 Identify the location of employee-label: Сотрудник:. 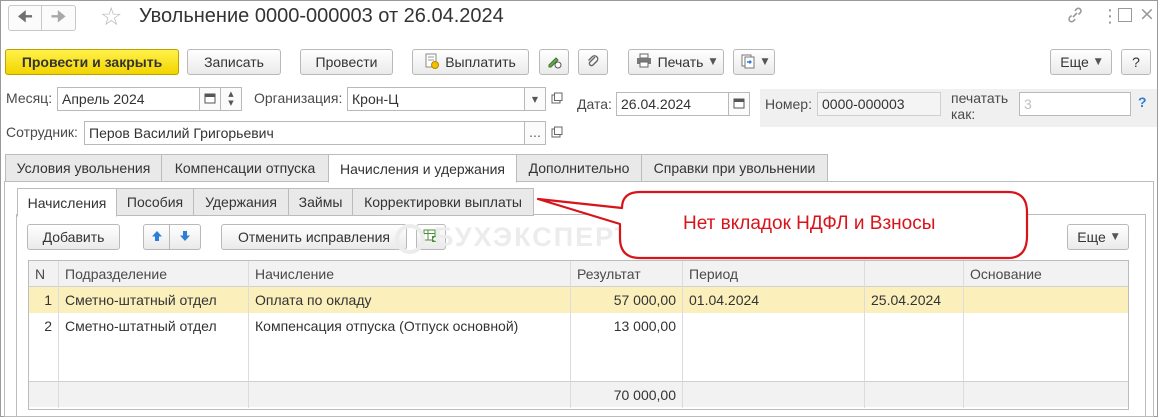
(42, 132).